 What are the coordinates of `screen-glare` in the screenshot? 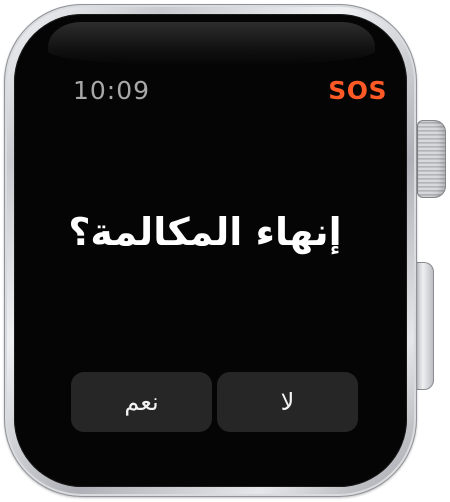 It's located at (211, 44).